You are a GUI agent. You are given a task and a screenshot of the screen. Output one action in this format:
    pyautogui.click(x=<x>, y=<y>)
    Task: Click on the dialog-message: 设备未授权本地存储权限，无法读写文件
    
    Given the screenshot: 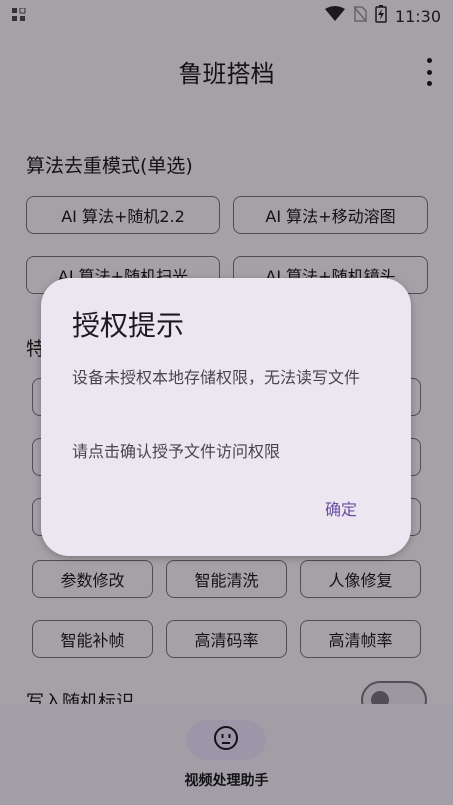 What is the action you would take?
    pyautogui.click(x=216, y=377)
    